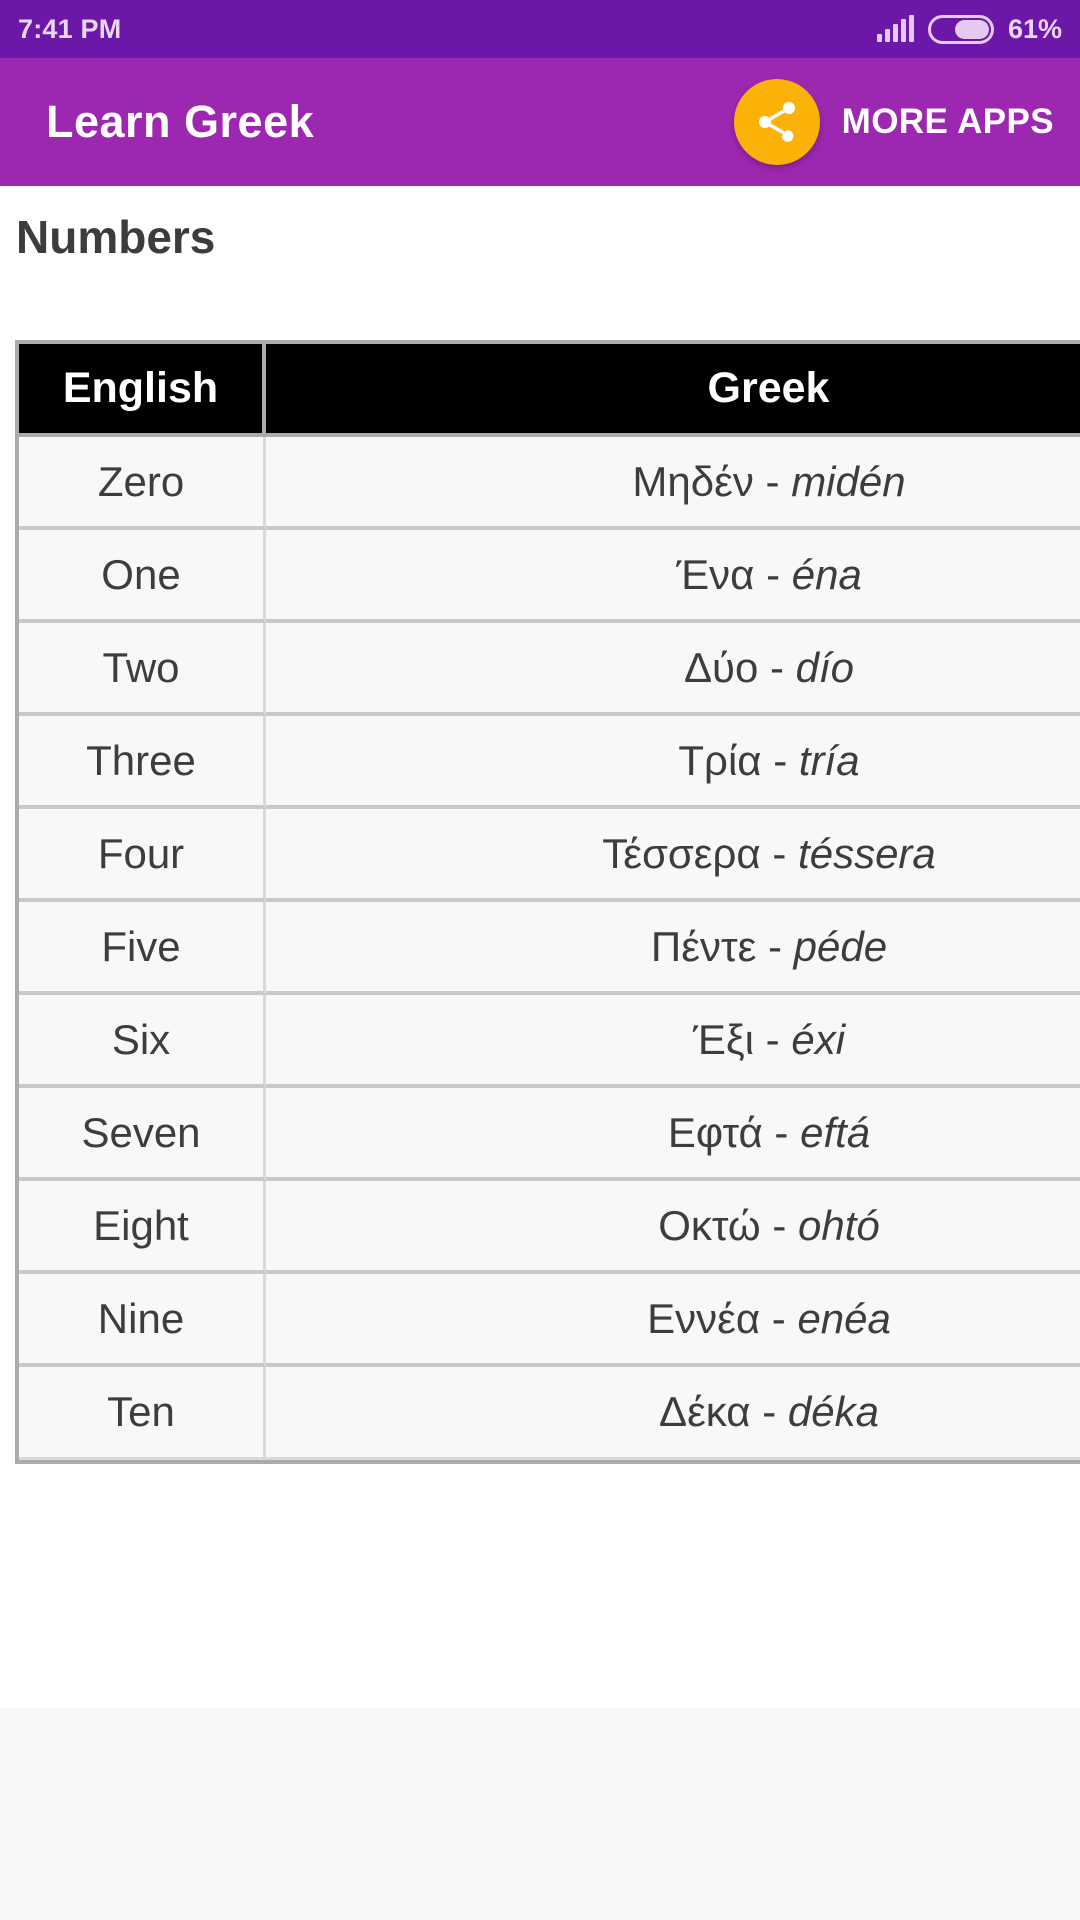  What do you see at coordinates (818, 1039) in the screenshot?
I see `greek-transliteration: éxi` at bounding box center [818, 1039].